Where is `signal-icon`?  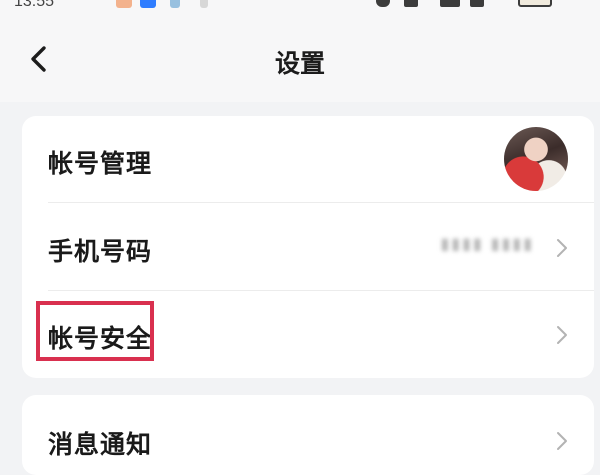
signal-icon is located at coordinates (450, 3).